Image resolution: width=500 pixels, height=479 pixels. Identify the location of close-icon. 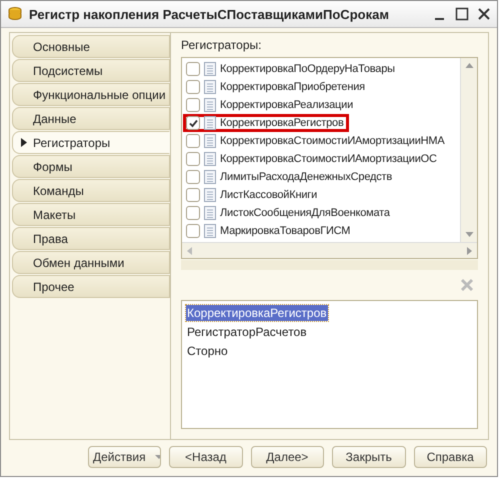
(484, 14).